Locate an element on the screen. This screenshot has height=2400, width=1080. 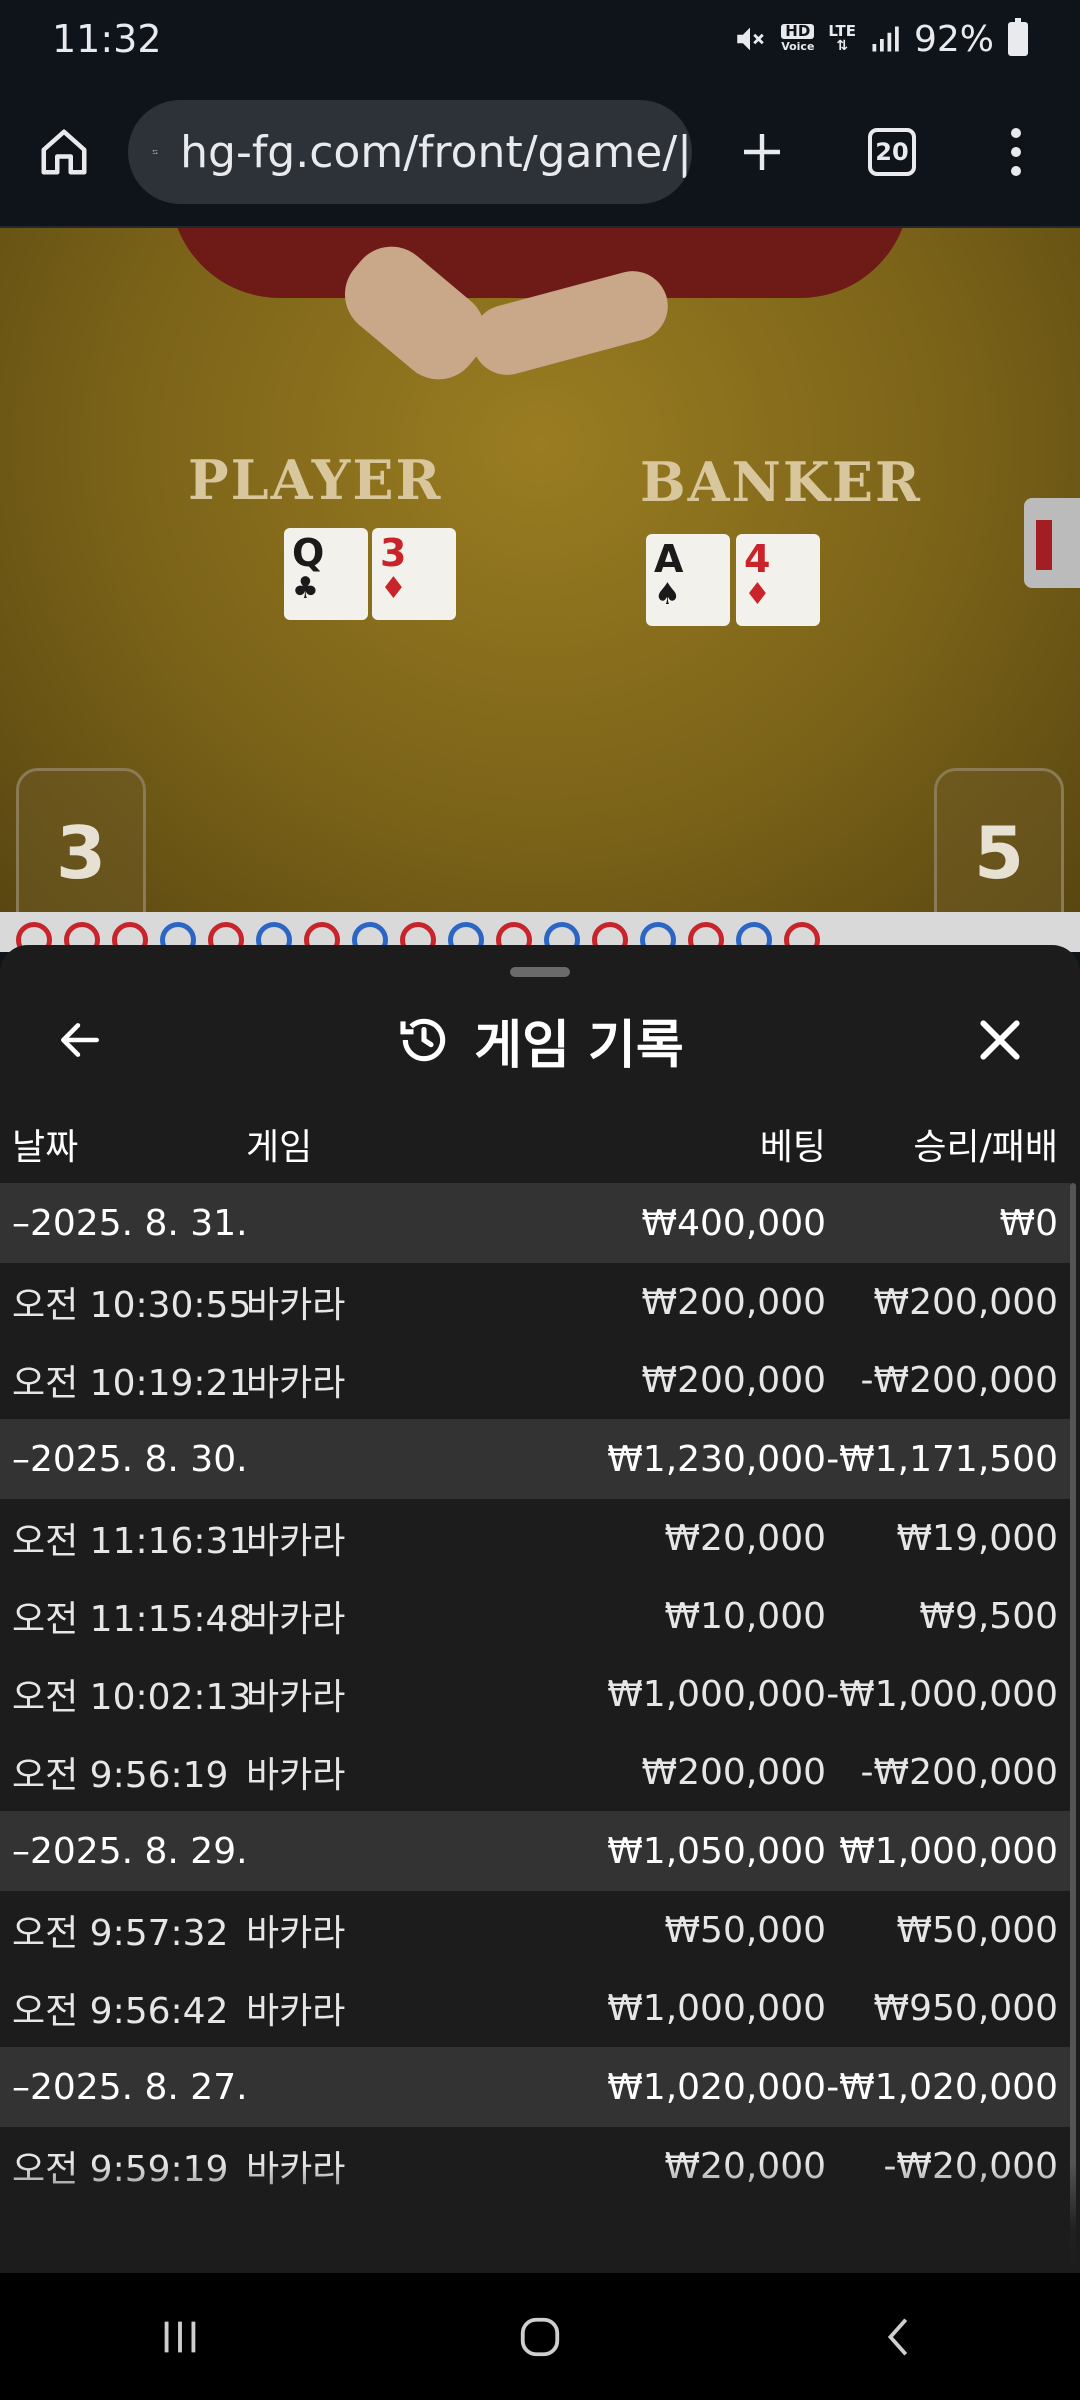
back-button is located at coordinates (80, 1040).